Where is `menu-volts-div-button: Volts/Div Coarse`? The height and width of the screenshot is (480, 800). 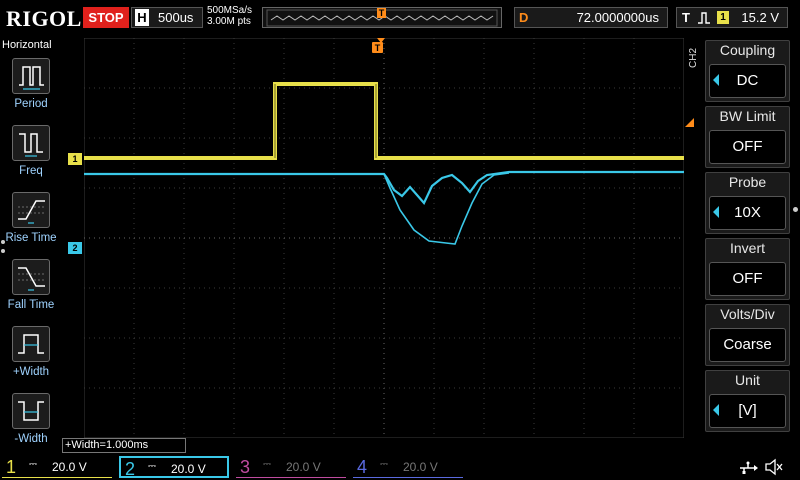 menu-volts-div-button: Volts/Div Coarse is located at coordinates (747, 335).